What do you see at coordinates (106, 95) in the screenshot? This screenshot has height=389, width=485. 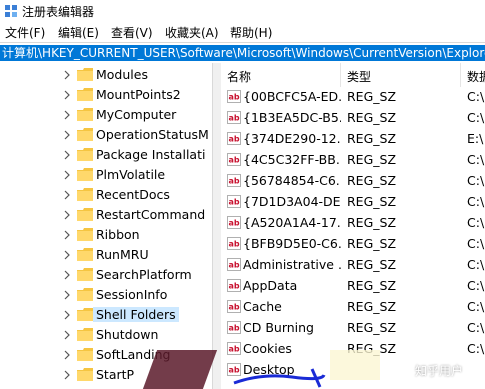 I see `tree-item: MountPoints2` at bounding box center [106, 95].